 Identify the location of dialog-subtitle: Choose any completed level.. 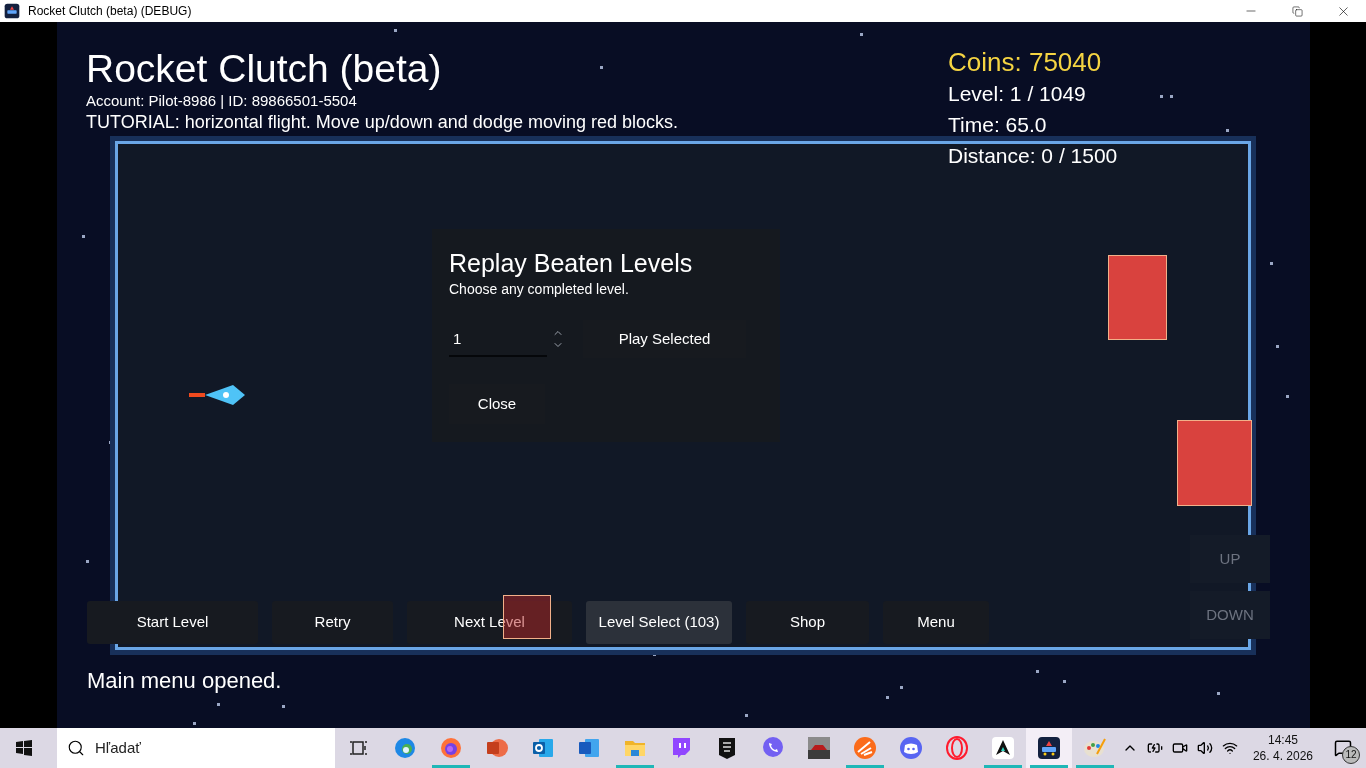
(539, 289).